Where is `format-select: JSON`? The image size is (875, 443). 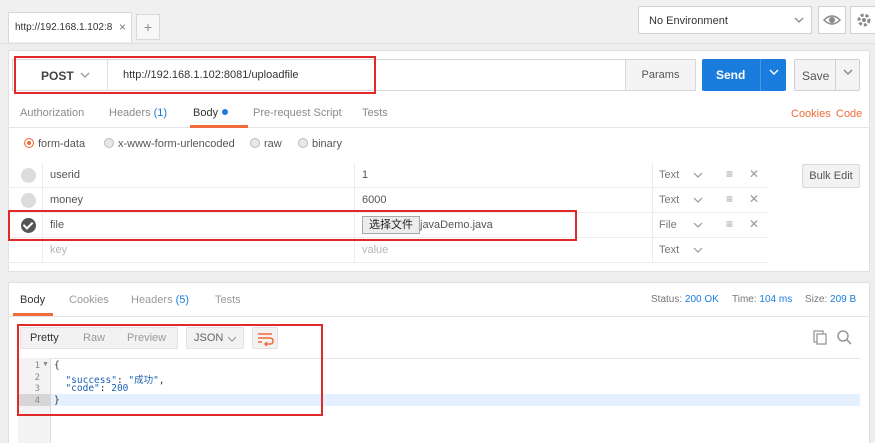 format-select: JSON is located at coordinates (215, 338).